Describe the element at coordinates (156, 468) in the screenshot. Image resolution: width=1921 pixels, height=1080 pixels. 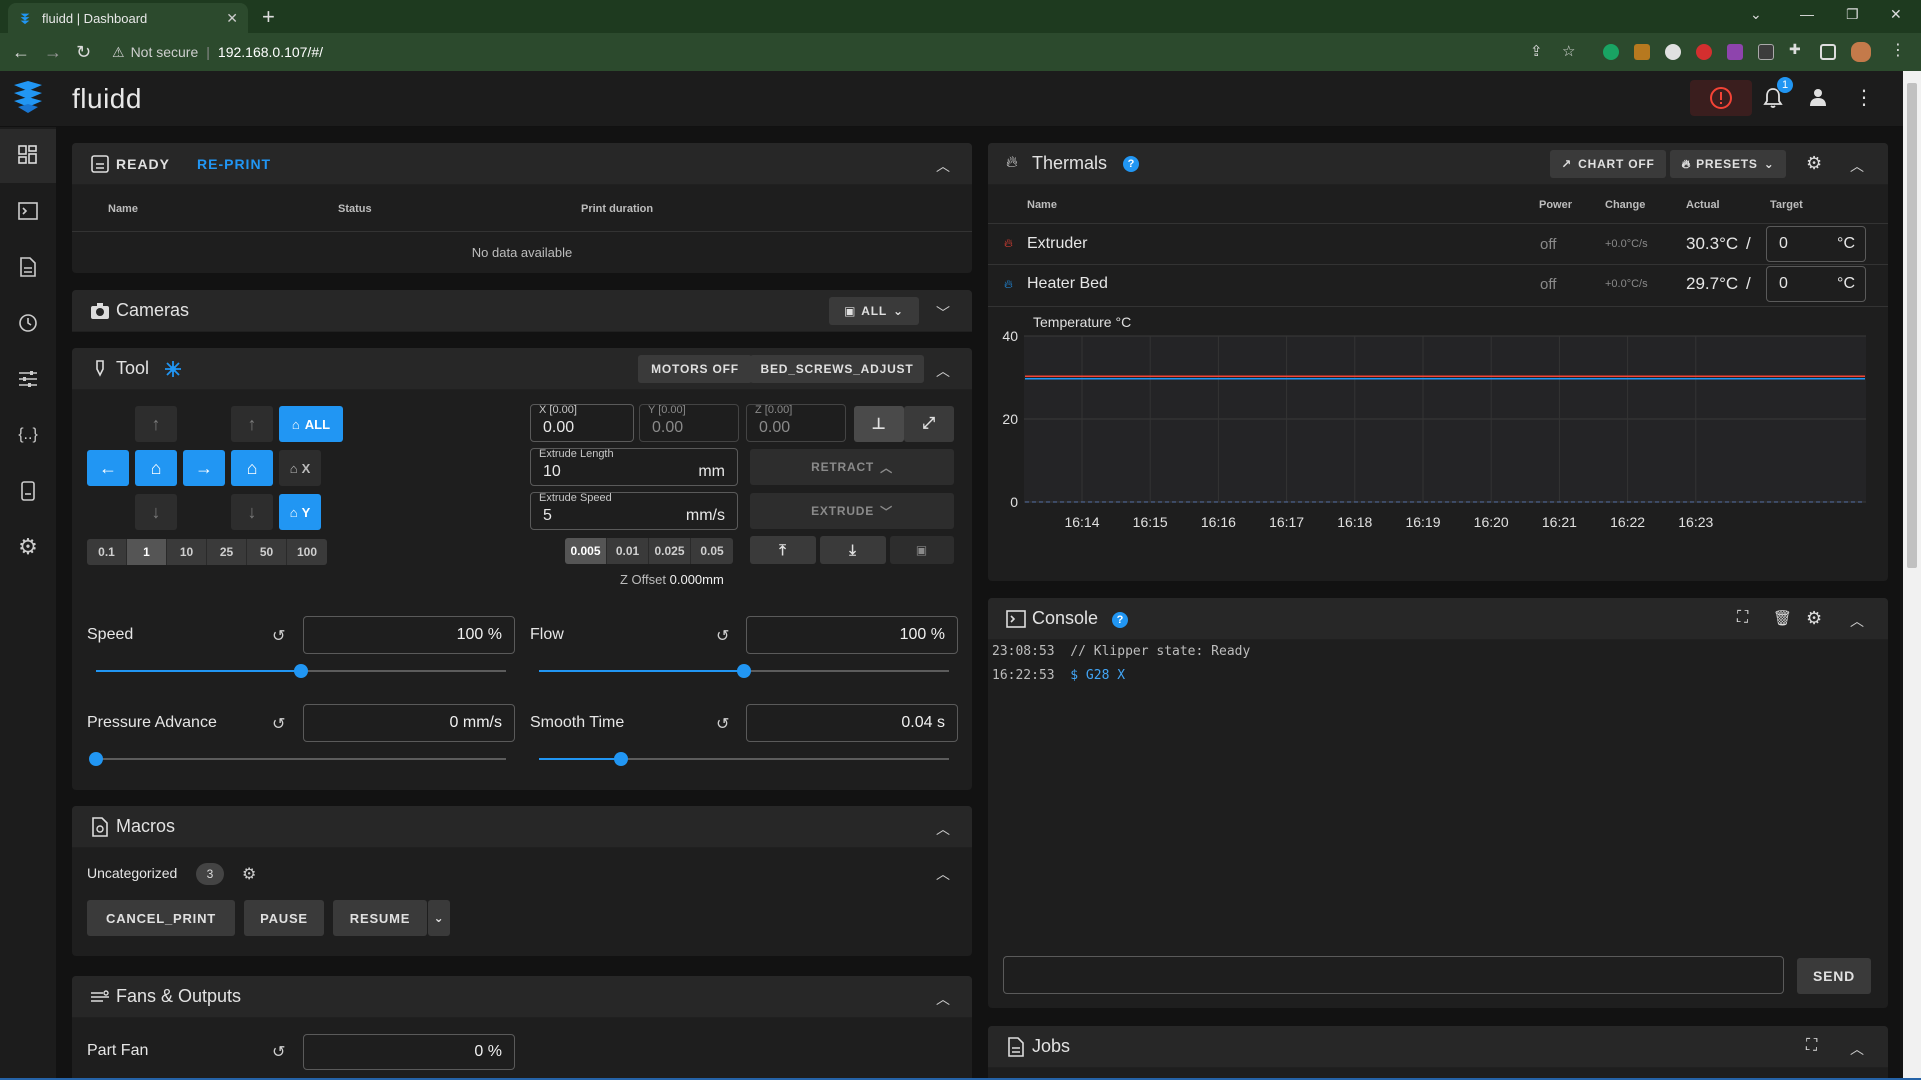
I see `home-xy-button: ⌂` at that location.